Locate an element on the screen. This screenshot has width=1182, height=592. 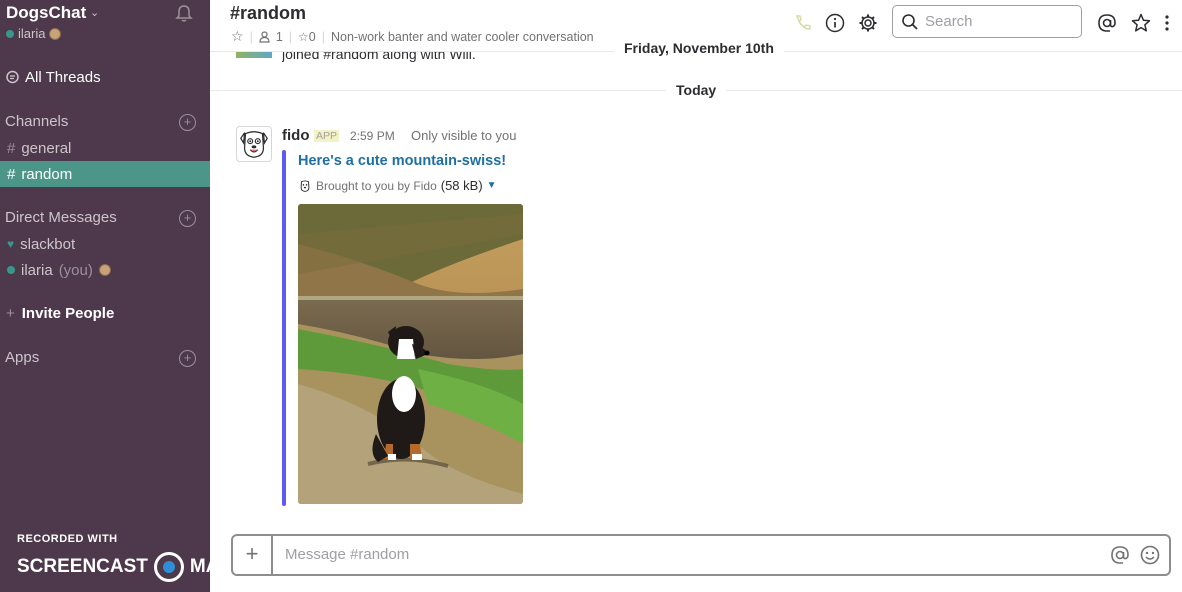
attachment-bar is located at coordinates (284, 328).